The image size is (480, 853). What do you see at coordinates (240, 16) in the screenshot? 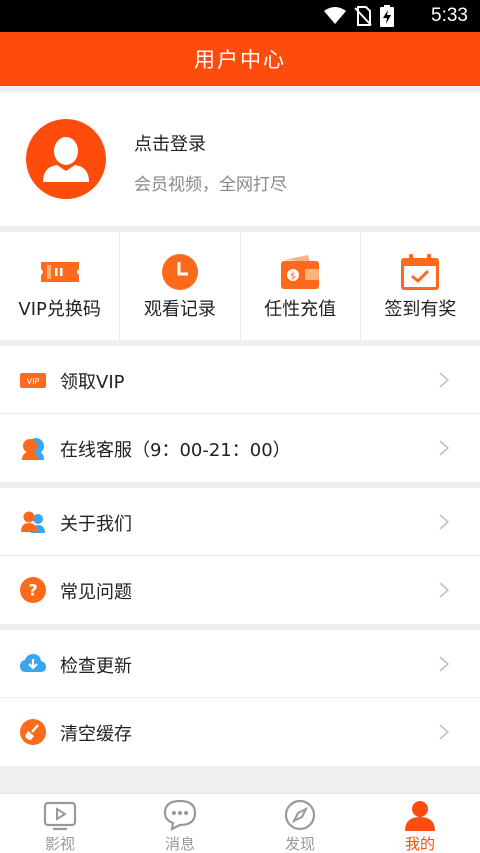
I see `status-bar: 5:33` at bounding box center [240, 16].